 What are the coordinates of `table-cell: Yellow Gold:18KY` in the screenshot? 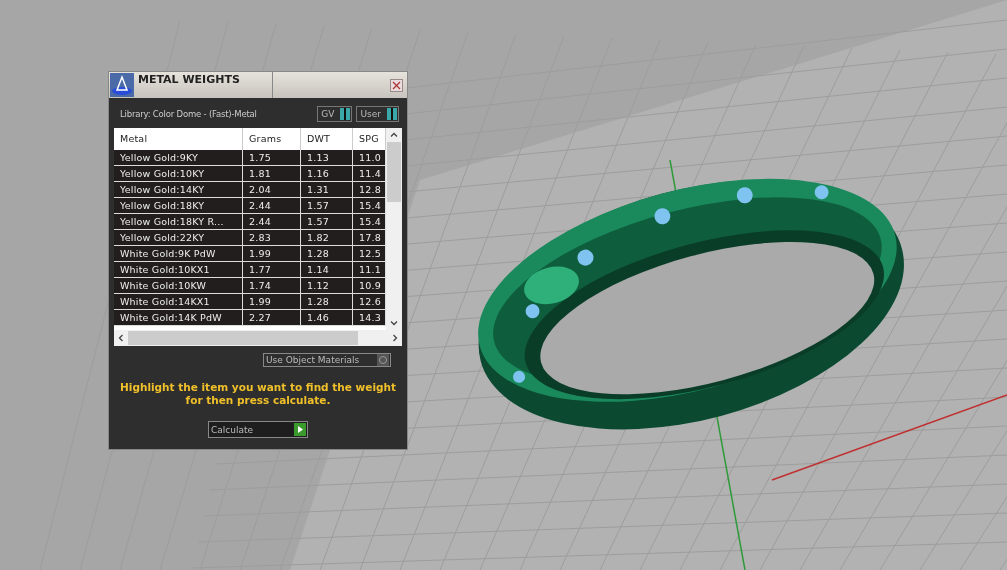 It's located at (178, 205).